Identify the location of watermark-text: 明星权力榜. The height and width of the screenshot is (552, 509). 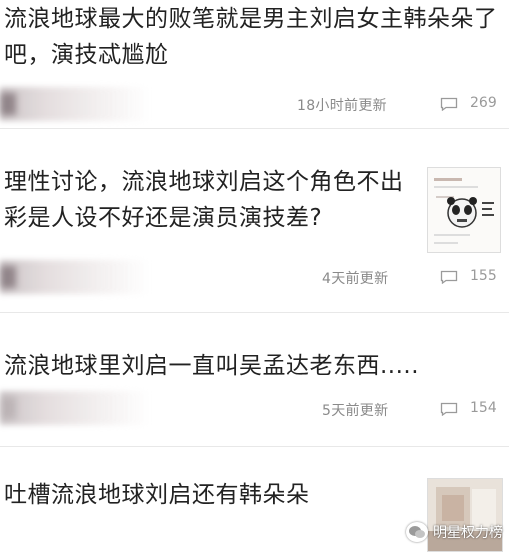
(468, 533).